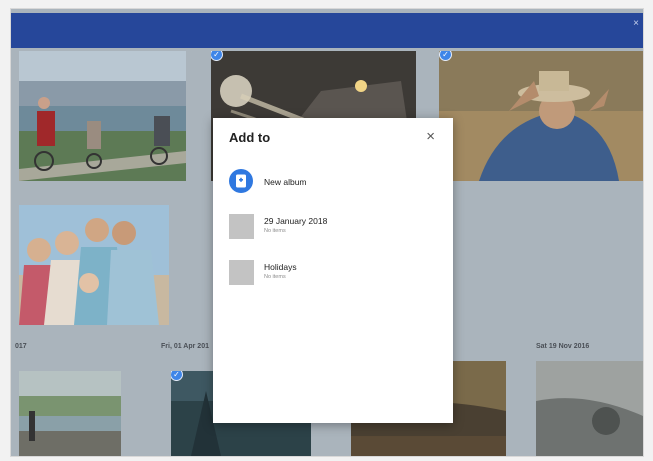 Image resolution: width=653 pixels, height=461 pixels. I want to click on window-close-icon: ×, so click(636, 24).